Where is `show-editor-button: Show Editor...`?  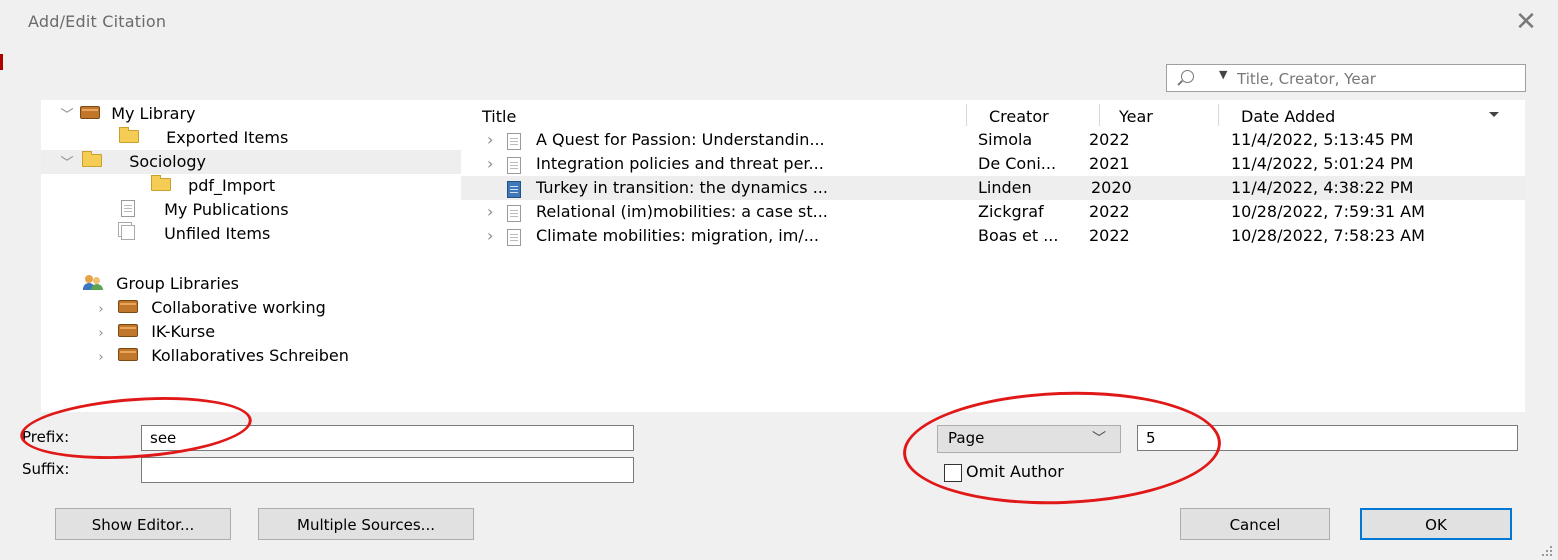 show-editor-button: Show Editor... is located at coordinates (143, 524).